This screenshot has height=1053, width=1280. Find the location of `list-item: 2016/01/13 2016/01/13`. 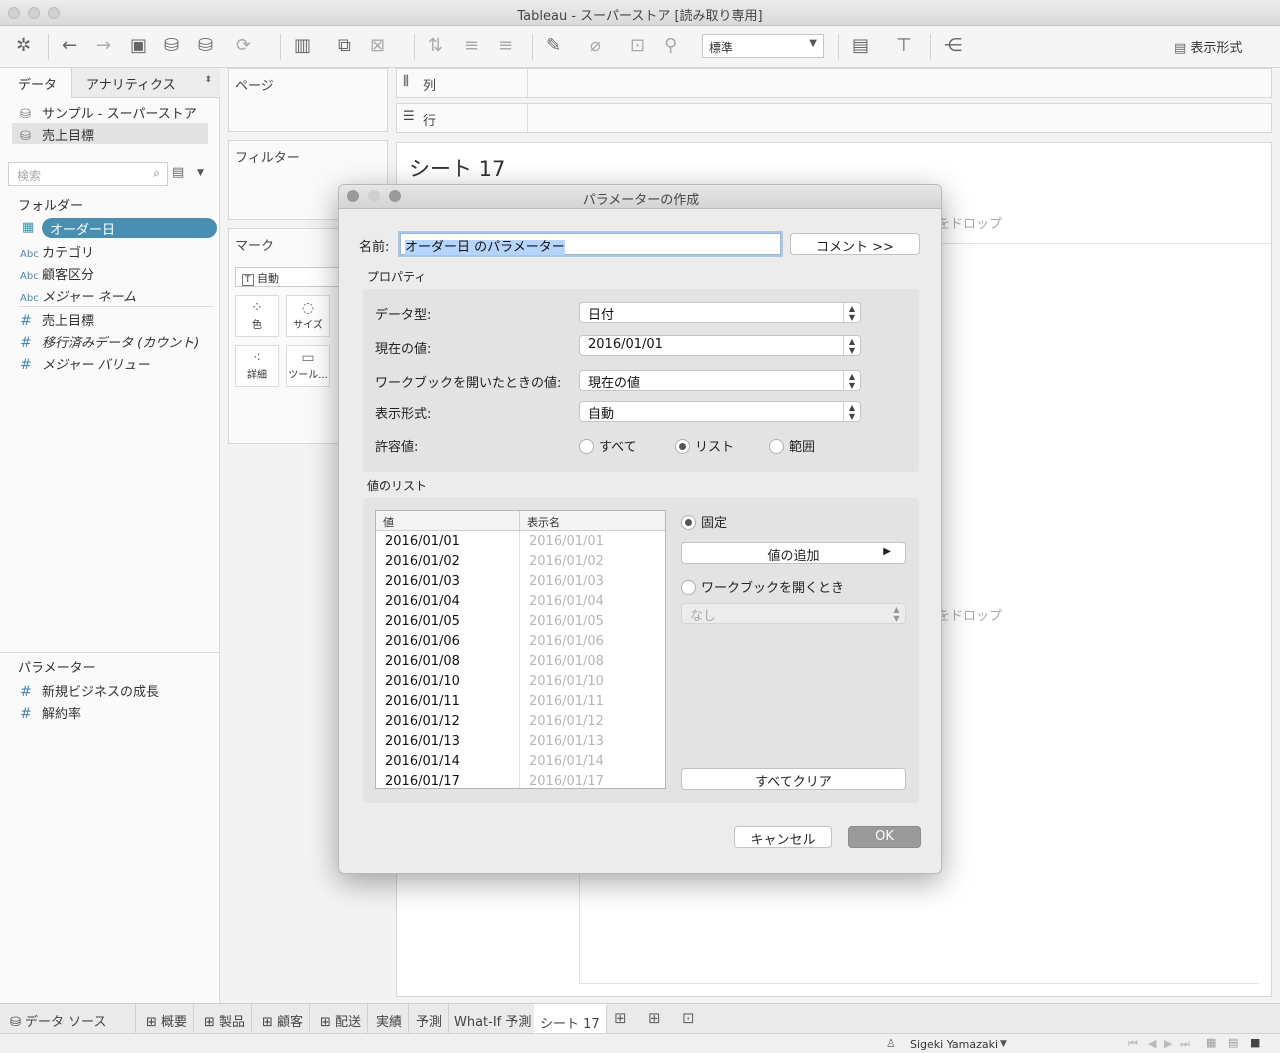

list-item: 2016/01/13 2016/01/13 is located at coordinates (520, 742).